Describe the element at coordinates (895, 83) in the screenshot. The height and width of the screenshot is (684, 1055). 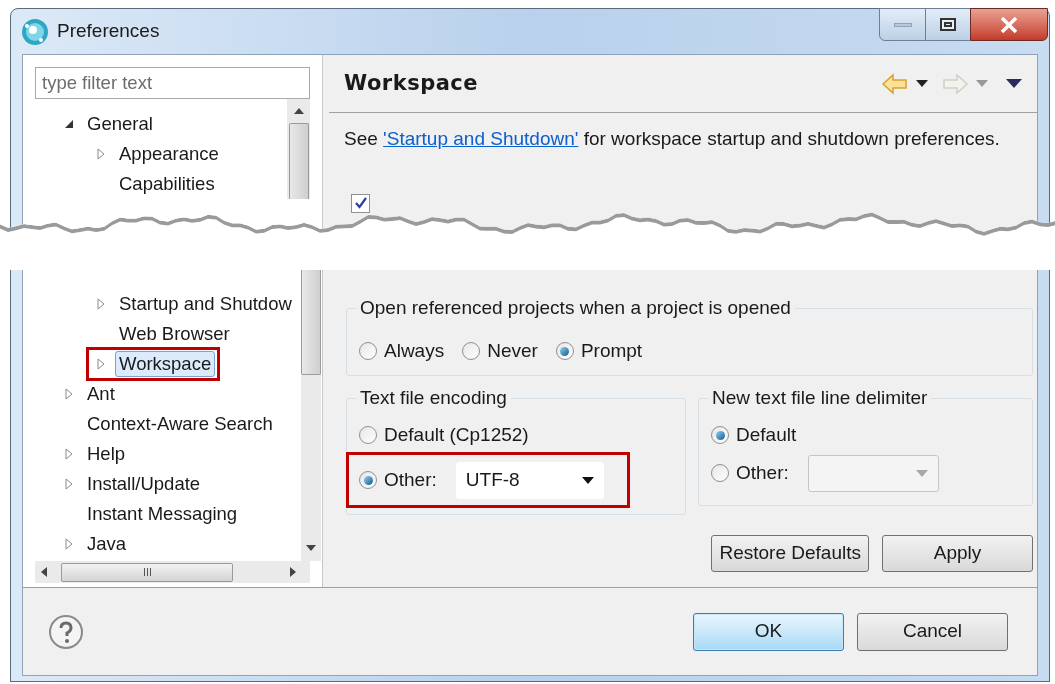
I see `back-arrow-icon` at that location.